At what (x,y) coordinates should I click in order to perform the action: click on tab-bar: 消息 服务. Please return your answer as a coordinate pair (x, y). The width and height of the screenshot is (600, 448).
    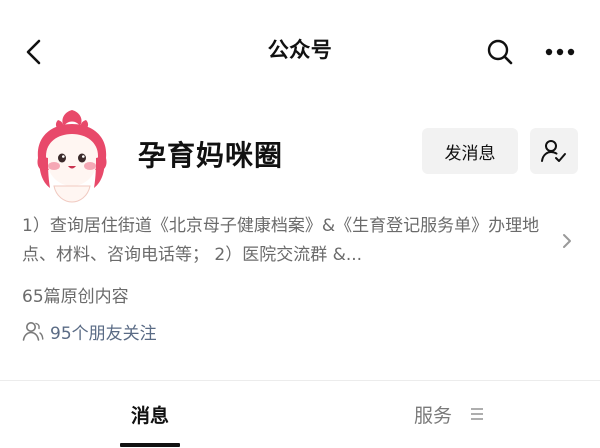
    Looking at the image, I should click on (300, 414).